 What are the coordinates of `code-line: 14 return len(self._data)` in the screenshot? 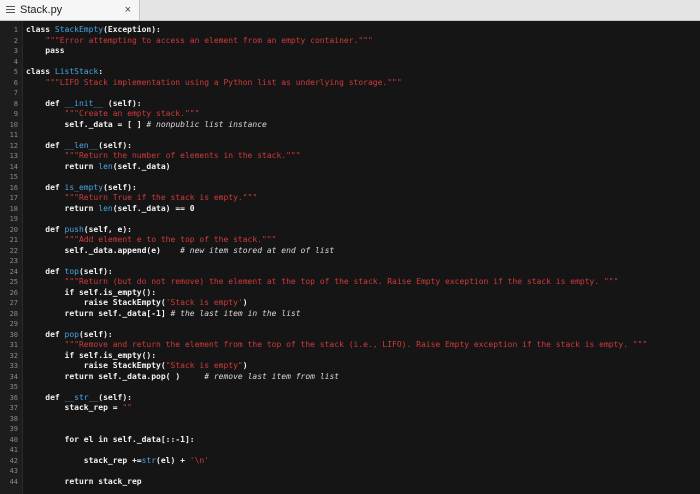 It's located at (350, 167).